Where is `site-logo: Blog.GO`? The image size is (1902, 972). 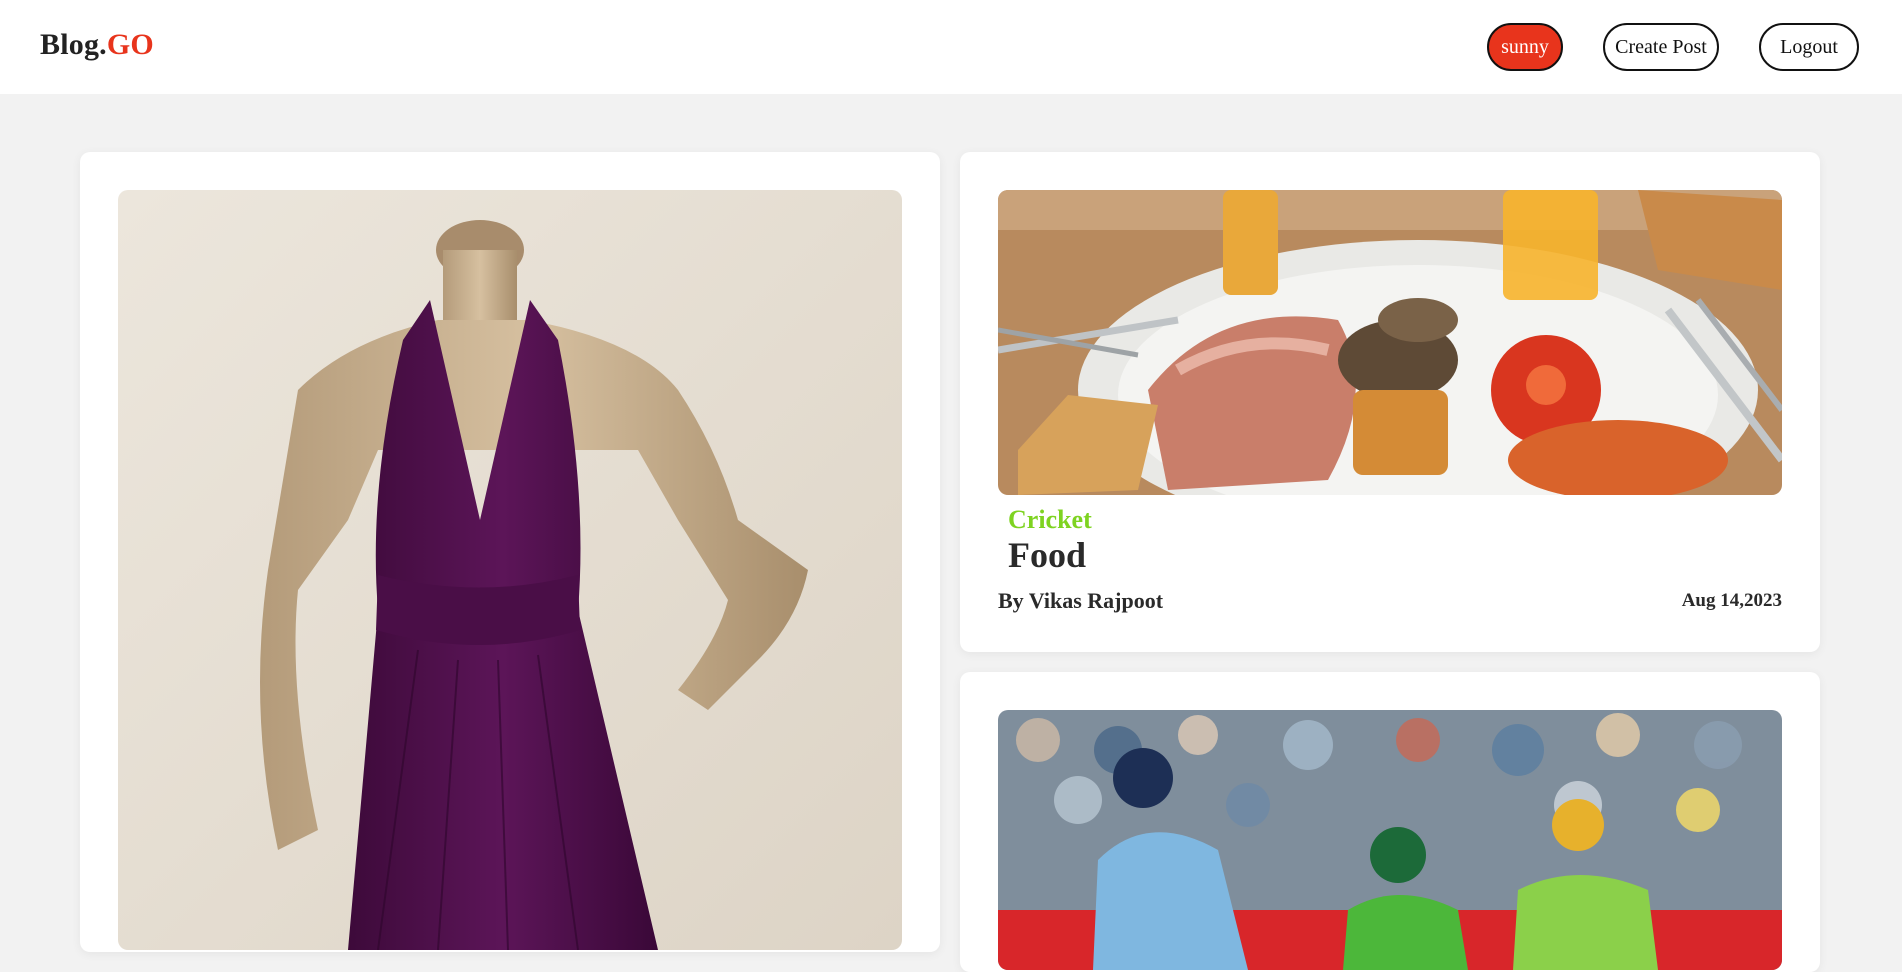 site-logo: Blog.GO is located at coordinates (97, 45).